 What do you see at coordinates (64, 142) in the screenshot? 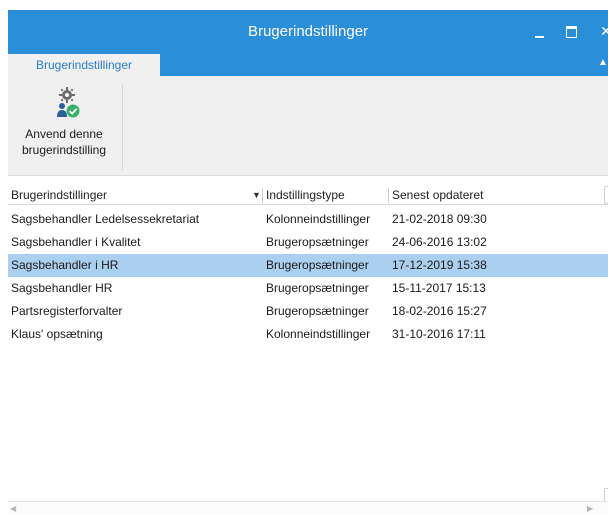
I see `apply-button-label: Anvend denne brugerindstilling` at bounding box center [64, 142].